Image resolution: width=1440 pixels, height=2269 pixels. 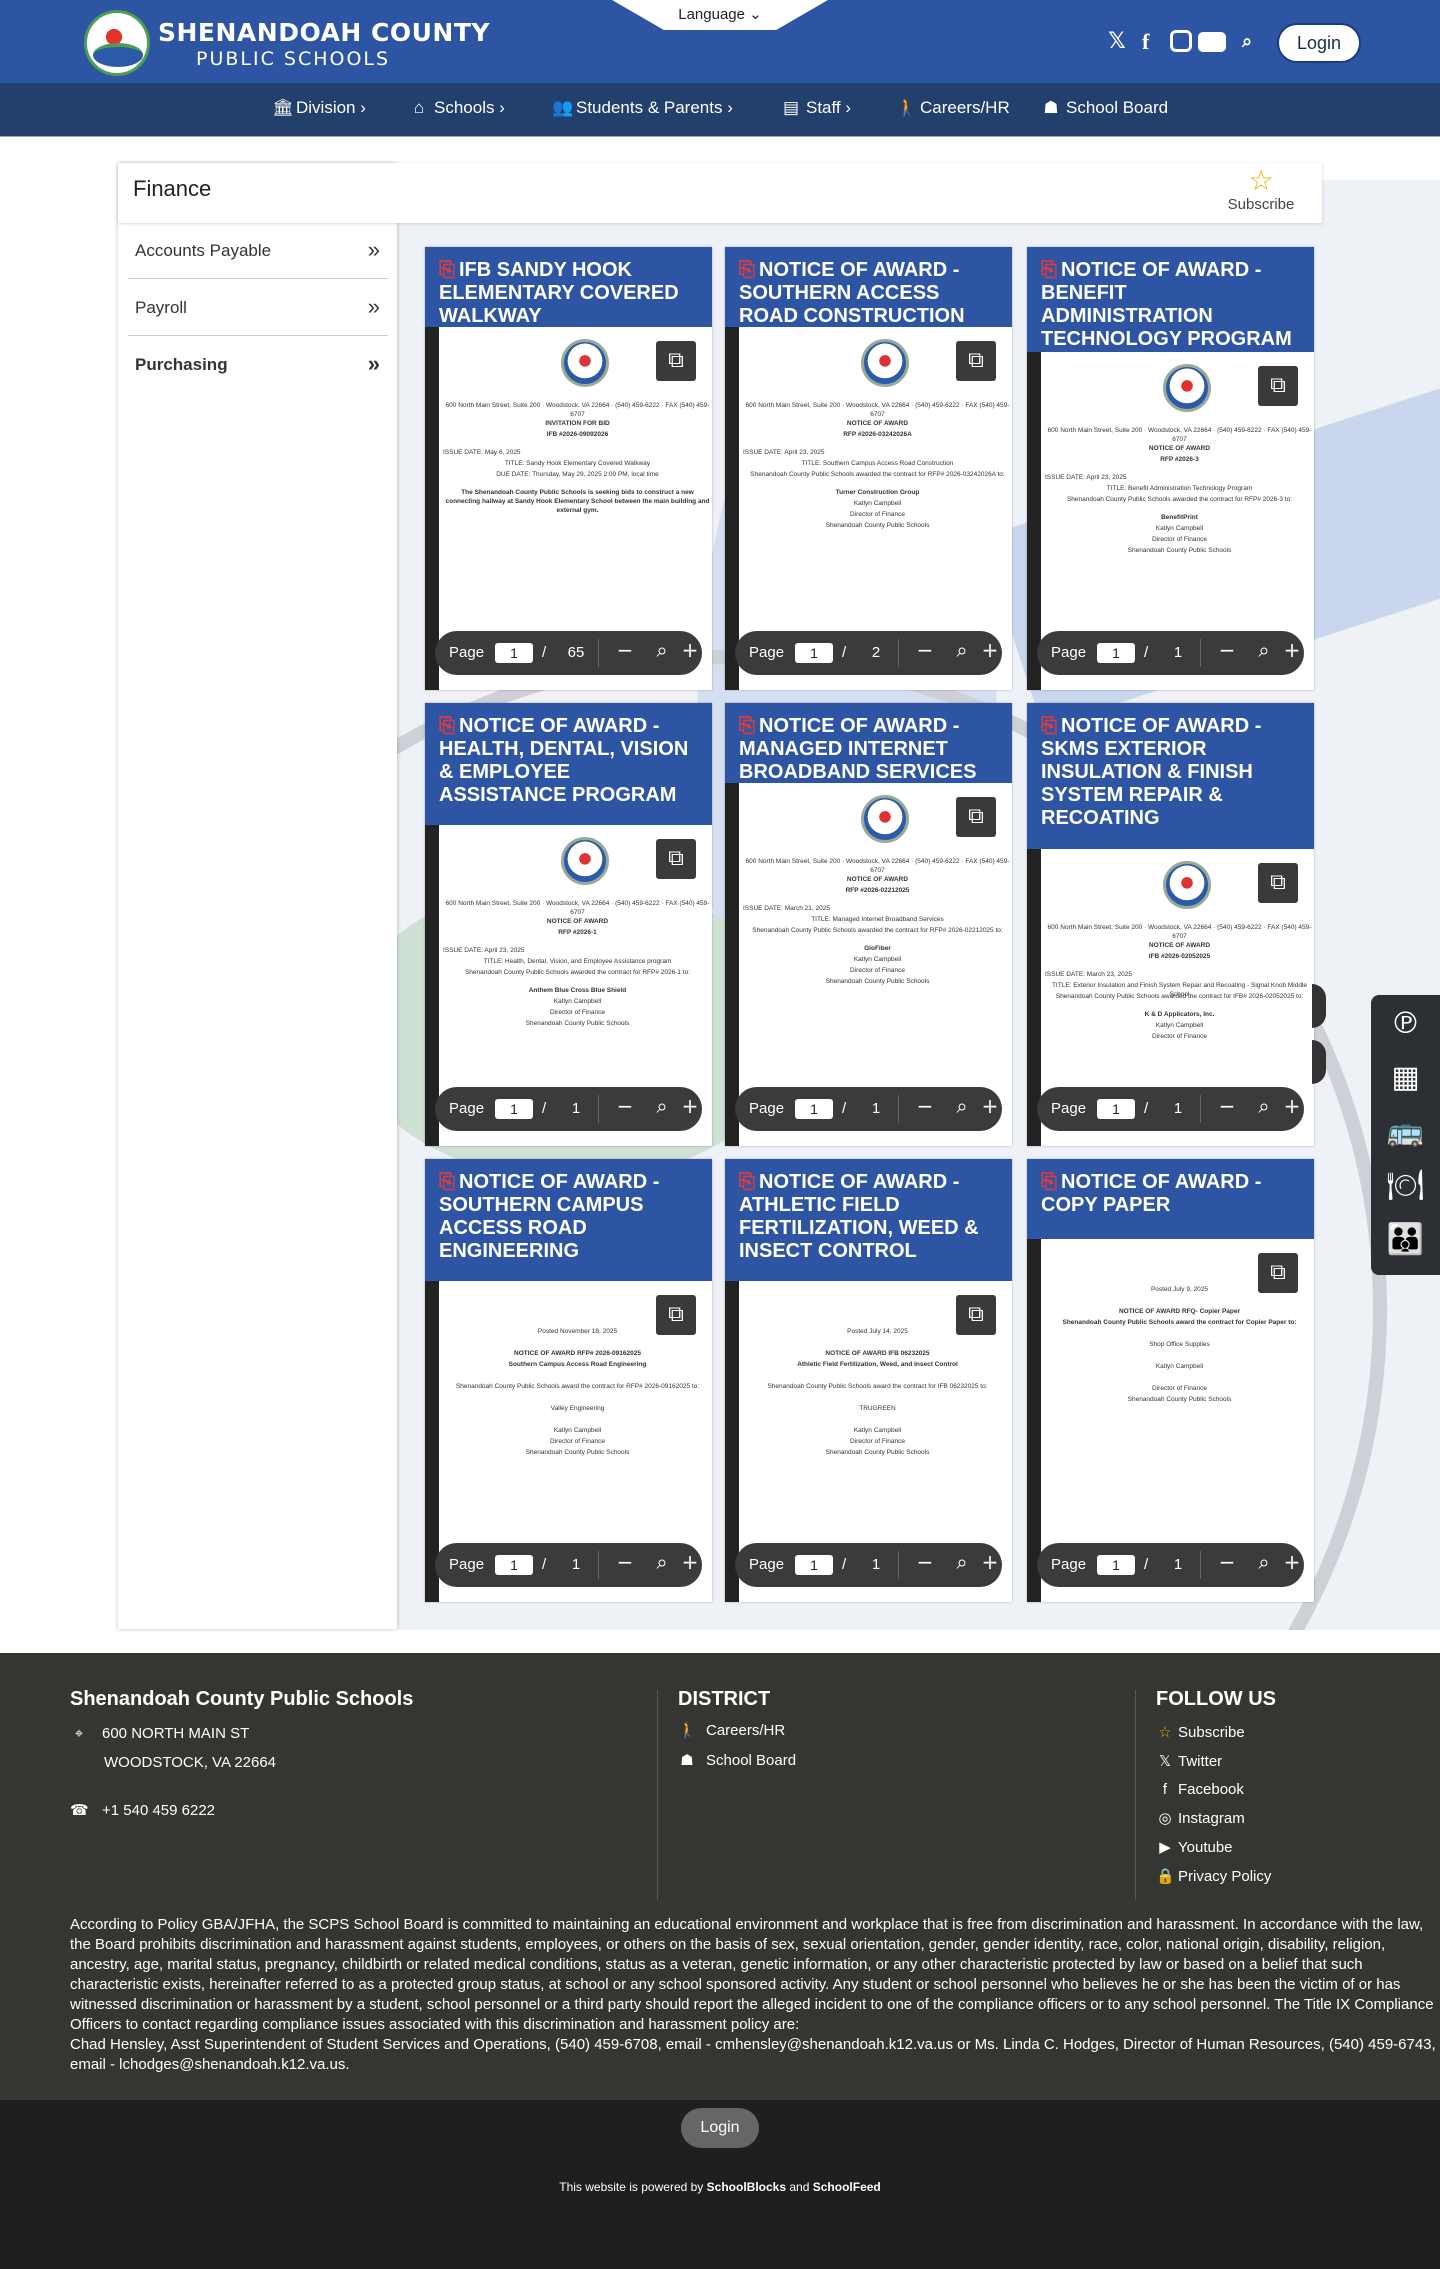 I want to click on footer-link-instagram: ◎ Instagram, so click(x=1286, y=1818).